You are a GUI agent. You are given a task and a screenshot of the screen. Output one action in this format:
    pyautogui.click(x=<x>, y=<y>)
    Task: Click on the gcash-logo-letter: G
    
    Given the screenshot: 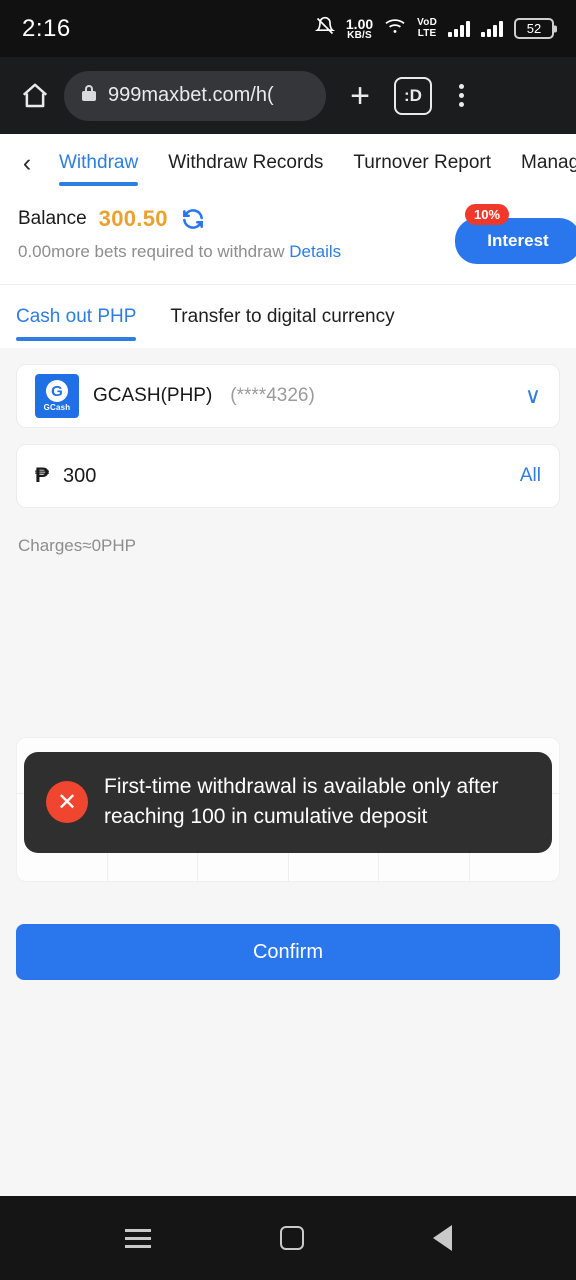 What is the action you would take?
    pyautogui.click(x=57, y=391)
    